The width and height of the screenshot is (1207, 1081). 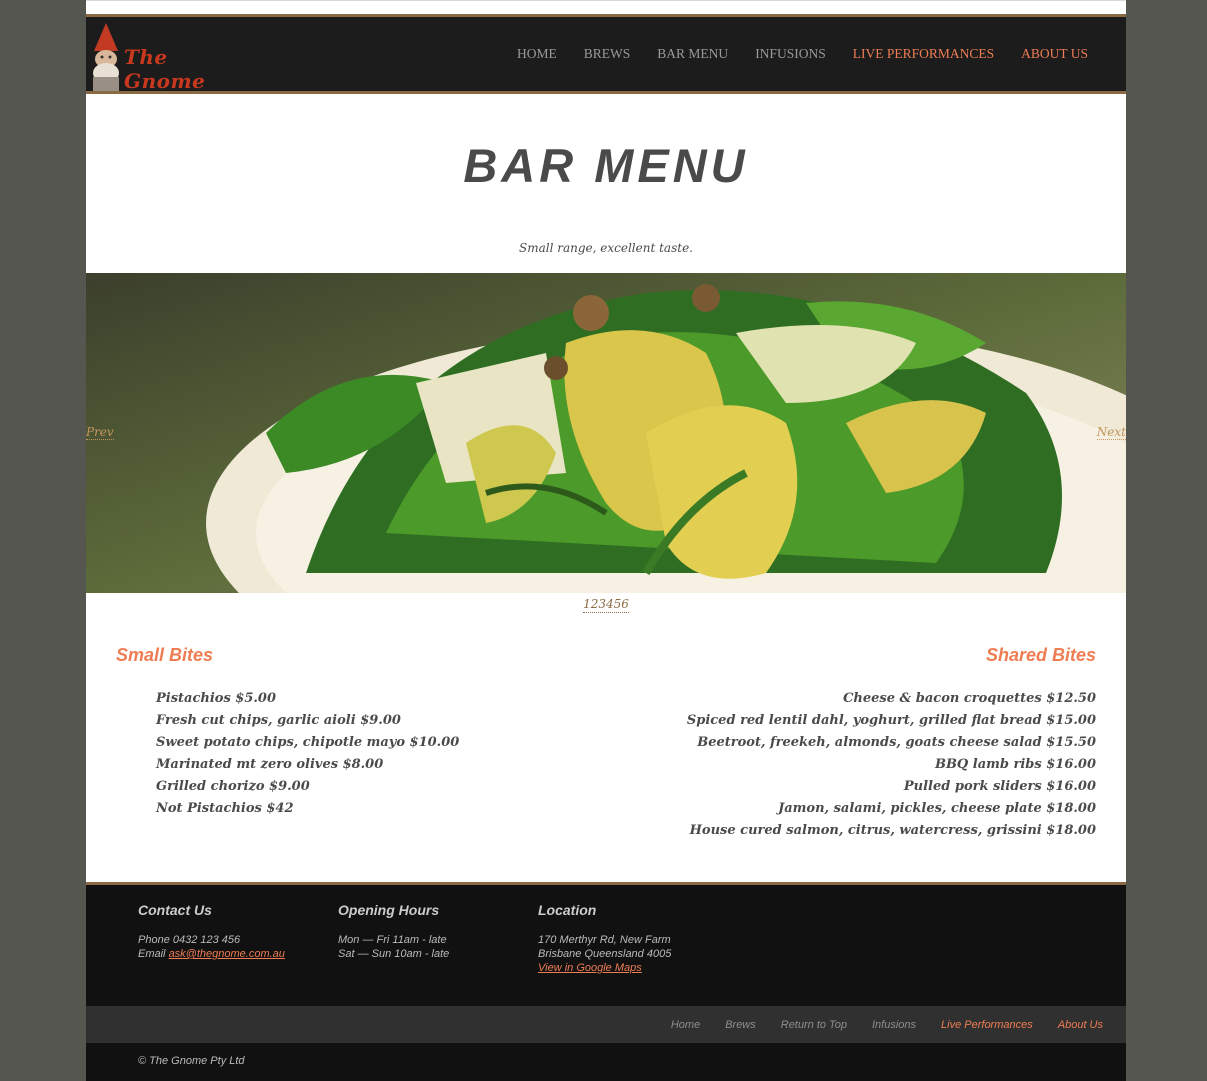 What do you see at coordinates (606, 165) in the screenshot?
I see `page-title: BAR MENU` at bounding box center [606, 165].